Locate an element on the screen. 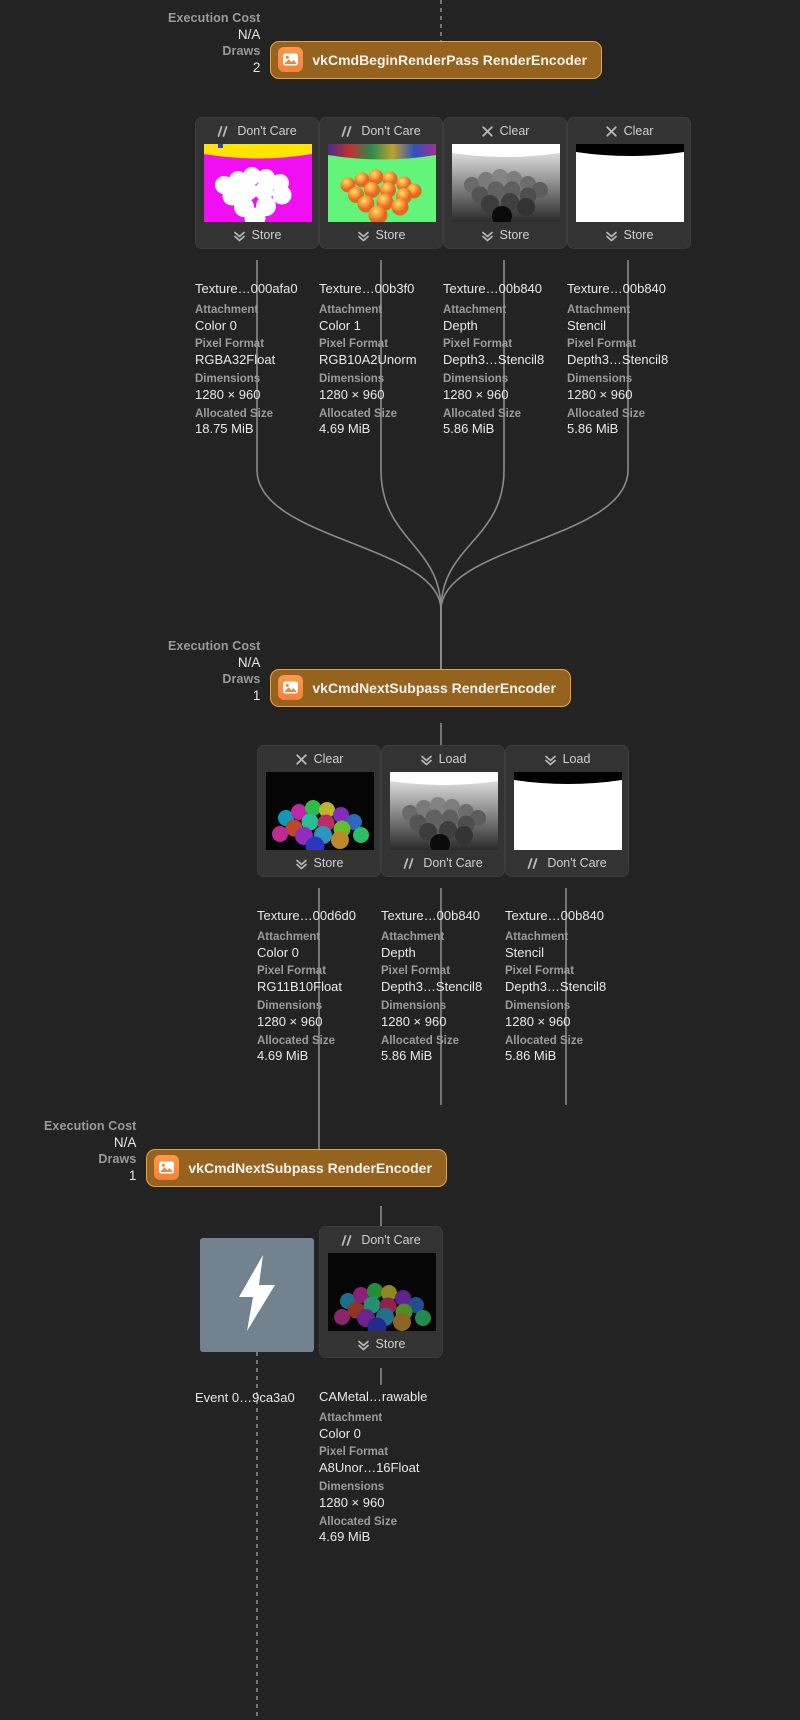 Image resolution: width=800 pixels, height=1720 pixels. draws-value: 2 is located at coordinates (256, 68).